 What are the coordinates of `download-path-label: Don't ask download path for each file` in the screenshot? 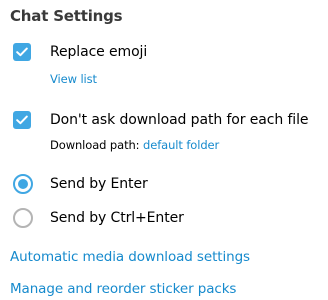 It's located at (179, 120).